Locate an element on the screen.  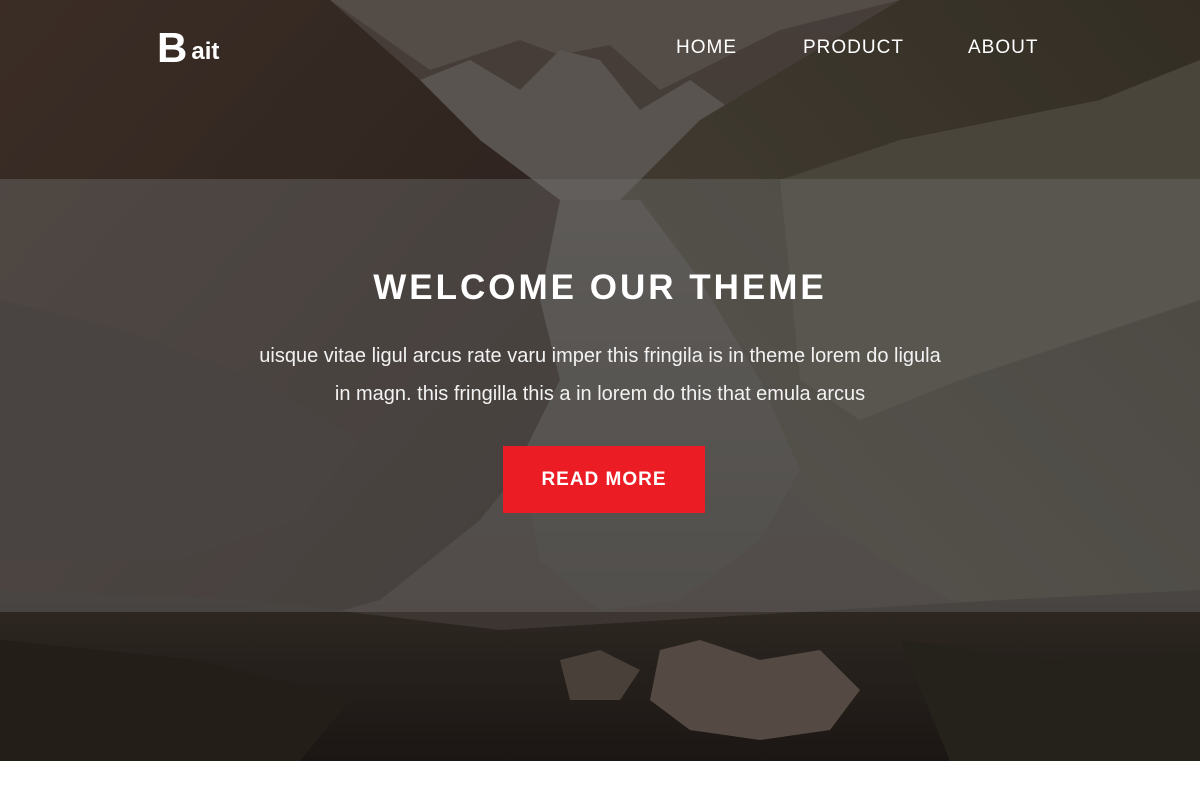
main-navigation: HOME PRODUCT ABOUT is located at coordinates (600, 48).